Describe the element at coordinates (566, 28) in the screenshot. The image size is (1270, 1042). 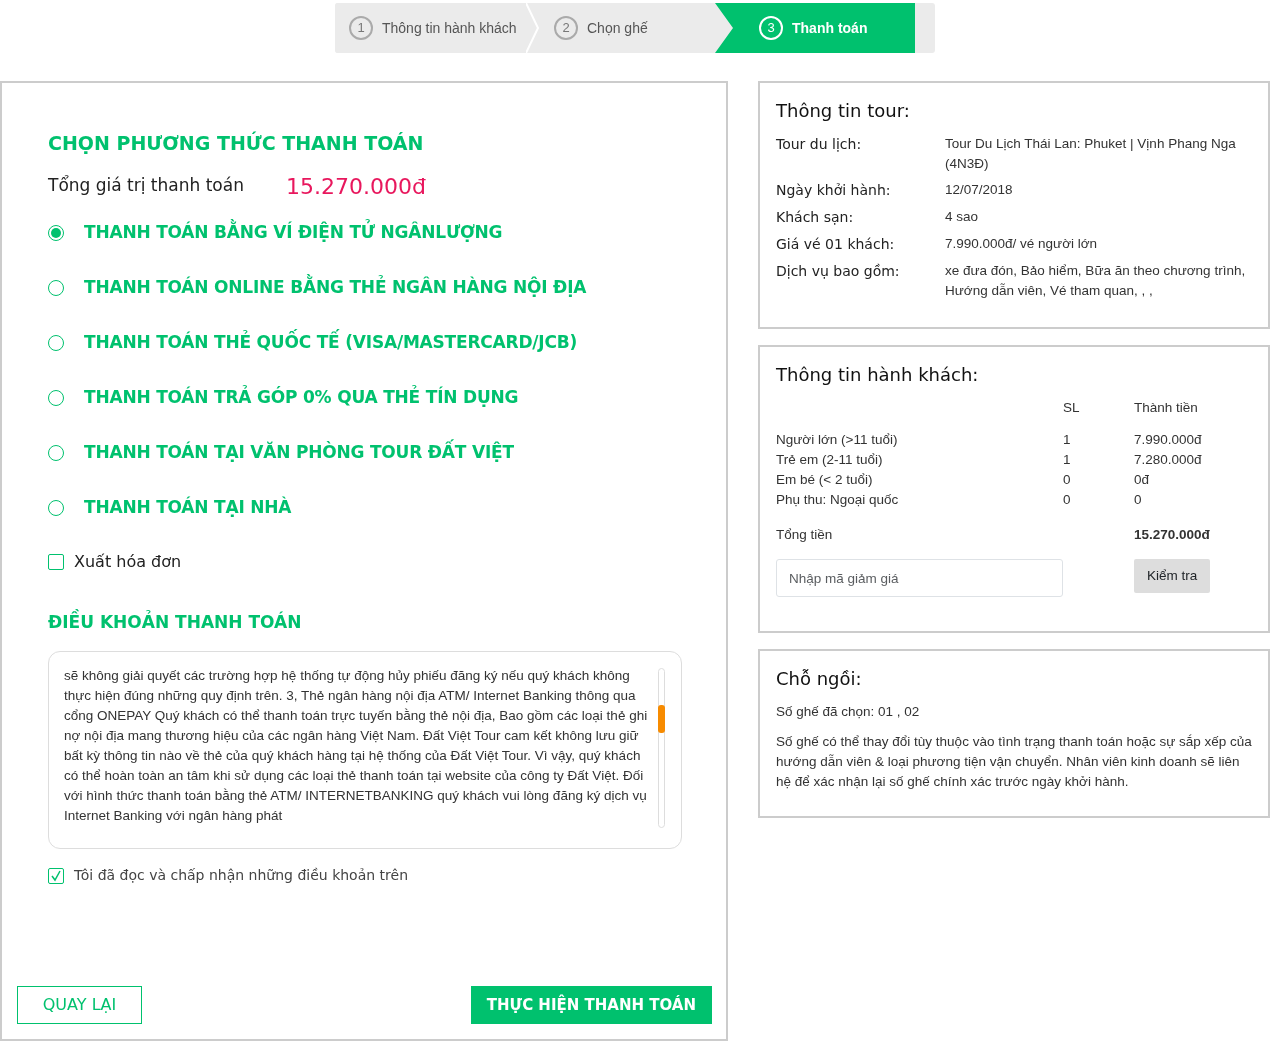
I see `step-number: 2` at that location.